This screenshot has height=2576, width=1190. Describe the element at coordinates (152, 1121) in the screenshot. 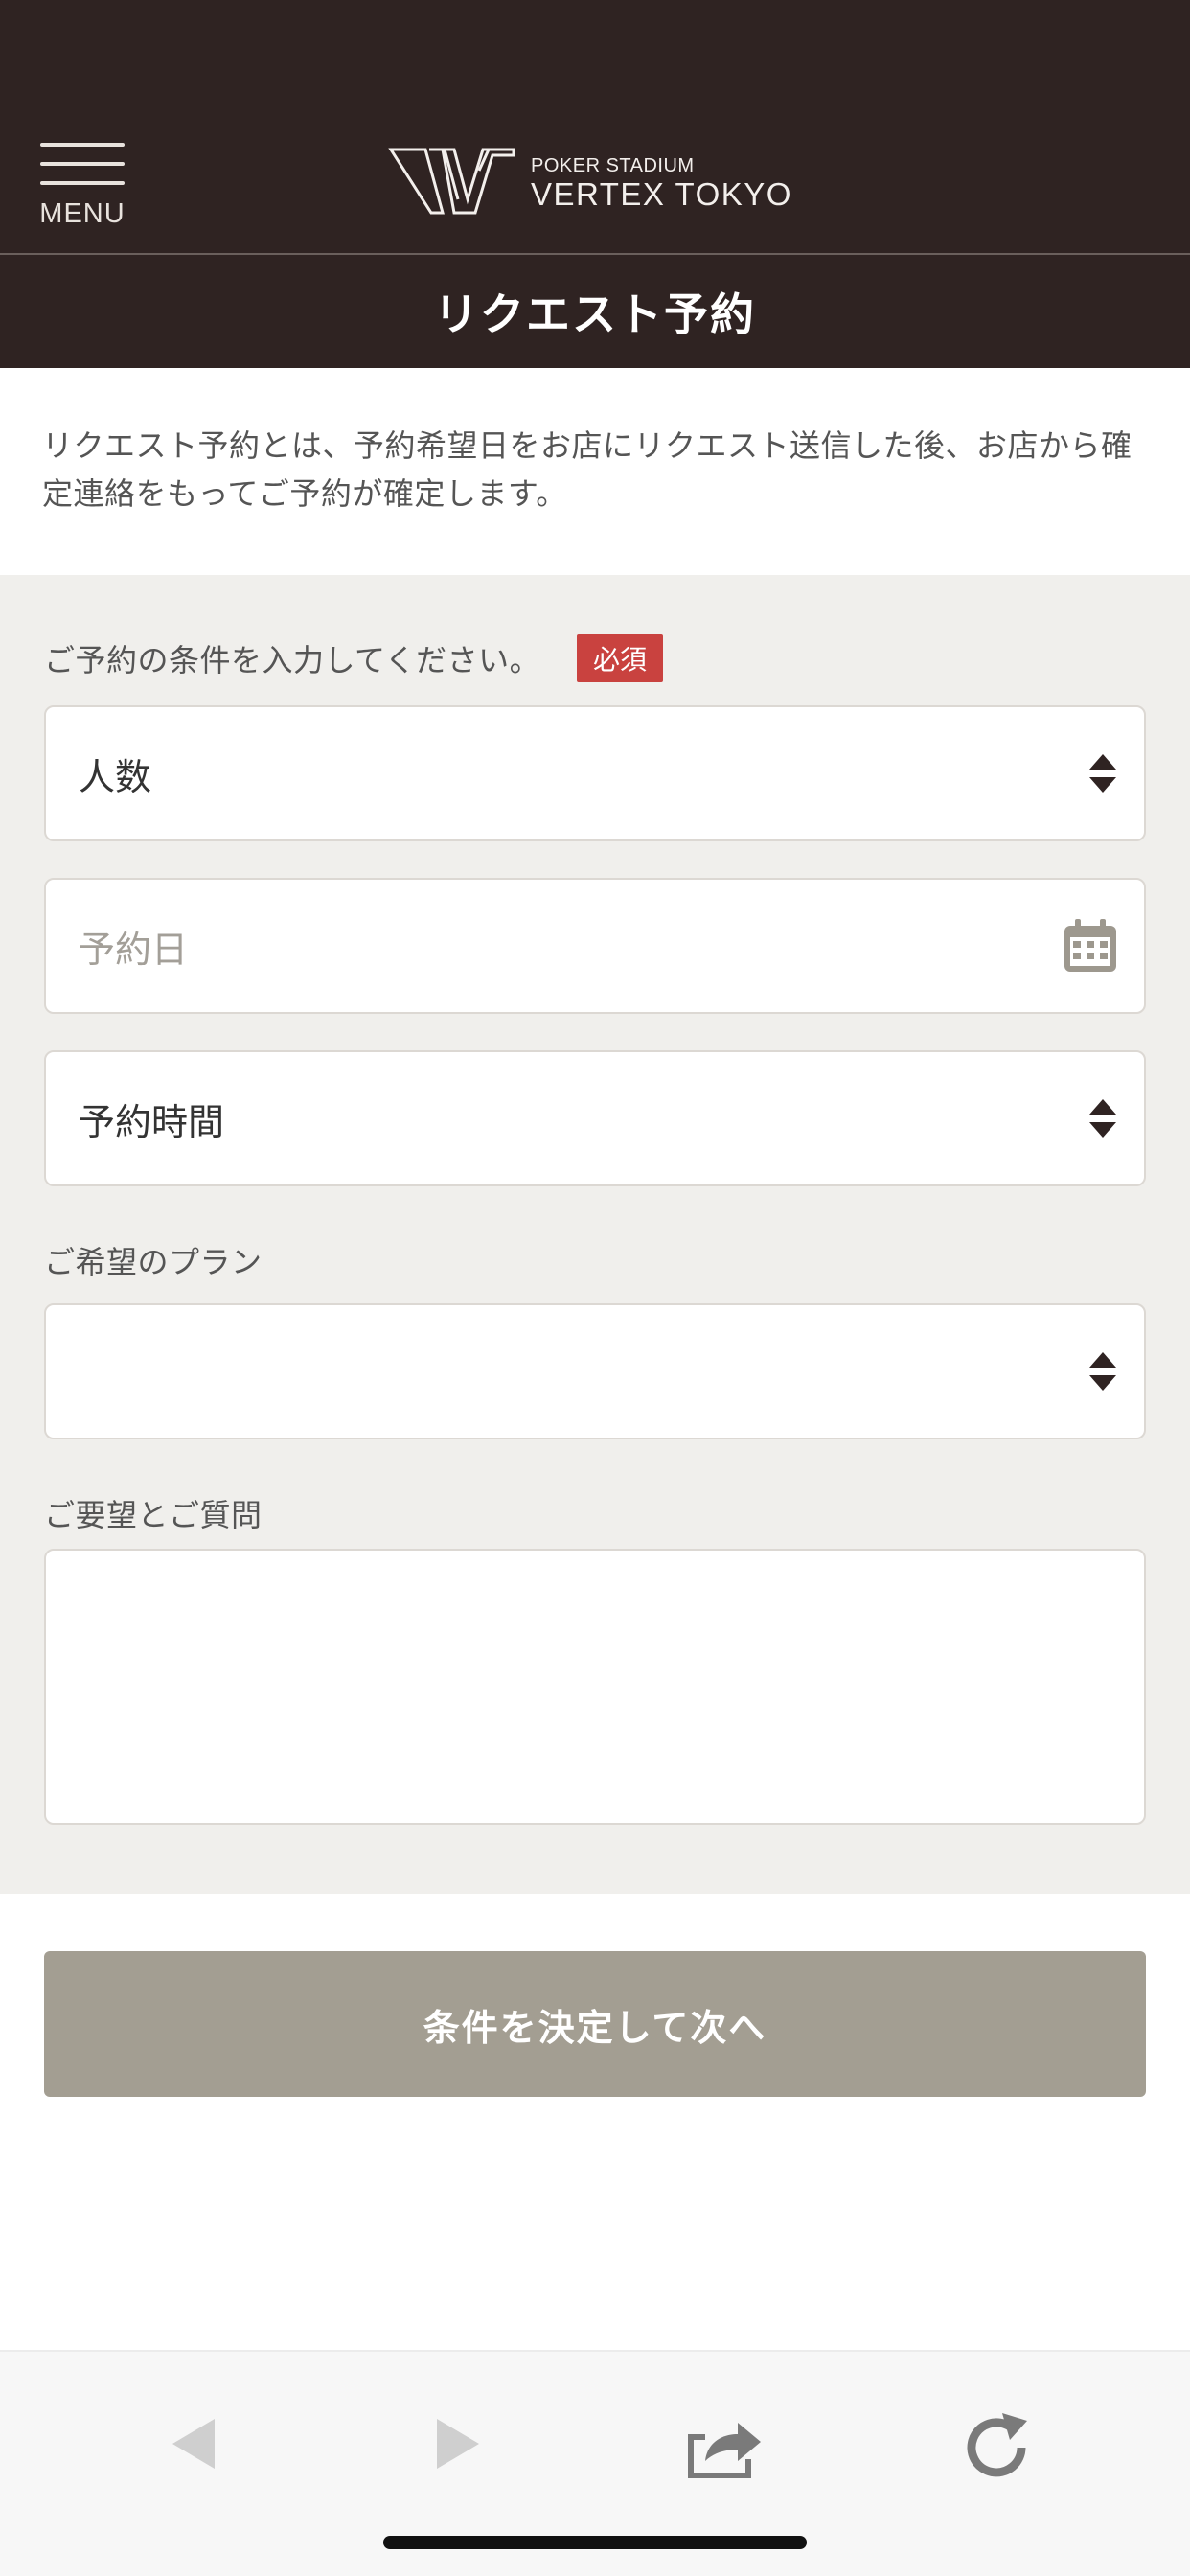

I see `time-select-value: 予約時間` at that location.